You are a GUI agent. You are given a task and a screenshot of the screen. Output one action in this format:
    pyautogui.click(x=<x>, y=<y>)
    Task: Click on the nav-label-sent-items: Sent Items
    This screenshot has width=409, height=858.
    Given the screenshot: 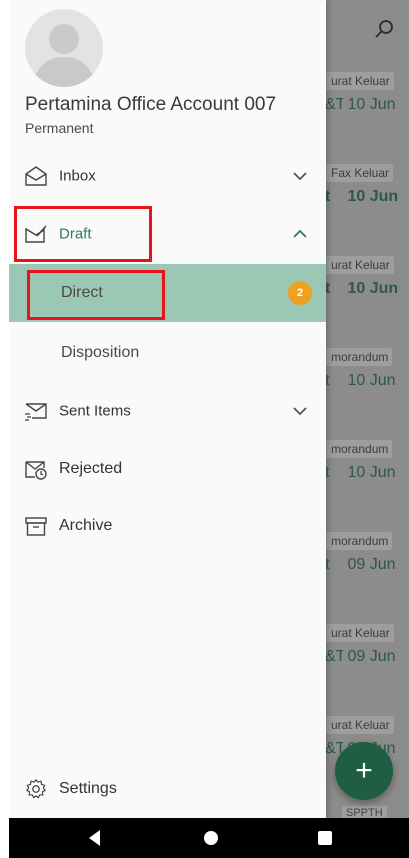 What is the action you would take?
    pyautogui.click(x=95, y=411)
    